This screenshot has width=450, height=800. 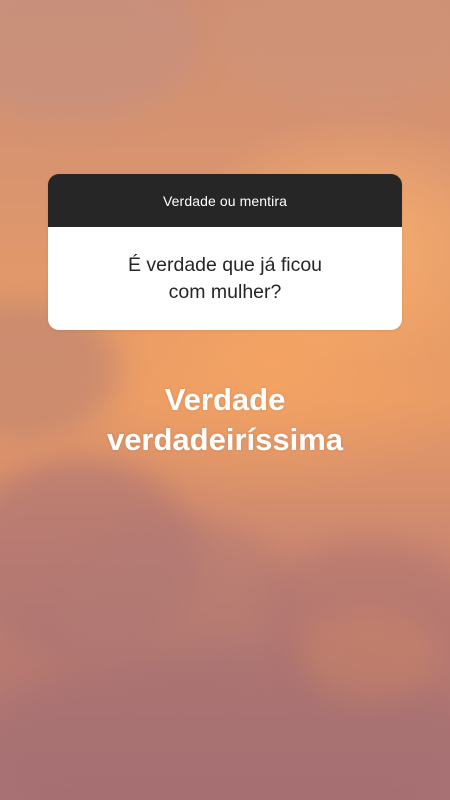 I want to click on answer-line-2: verdadeiríssima, so click(x=225, y=439).